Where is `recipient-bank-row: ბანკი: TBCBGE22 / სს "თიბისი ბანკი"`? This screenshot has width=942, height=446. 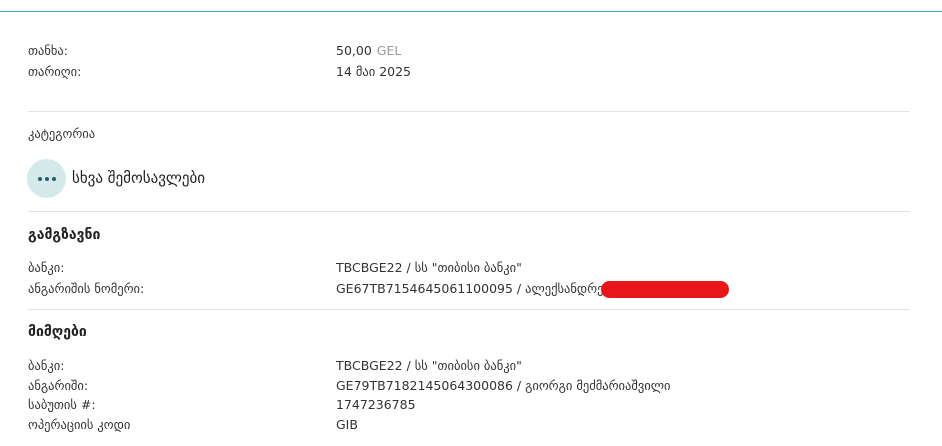
recipient-bank-row: ბანკი: TBCBGE22 / სს "თიბისი ბანკი" is located at coordinates (468, 366).